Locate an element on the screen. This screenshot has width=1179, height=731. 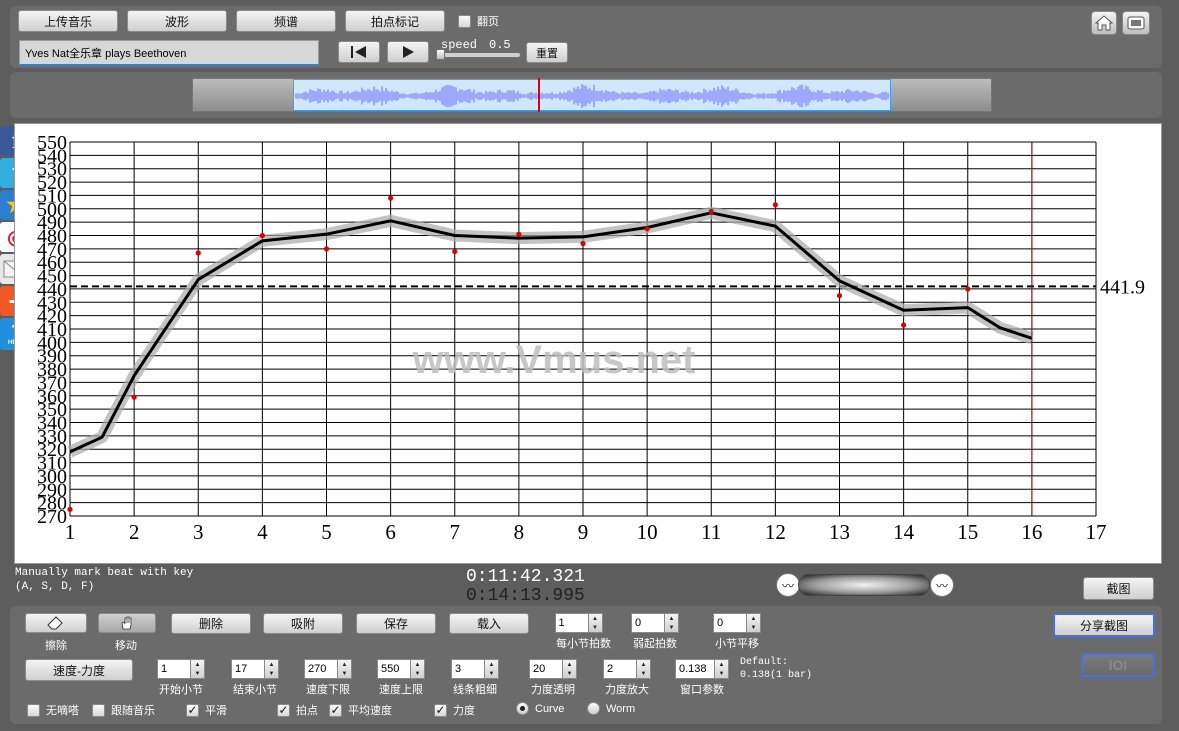
curve-radio: Curve is located at coordinates (540, 708).